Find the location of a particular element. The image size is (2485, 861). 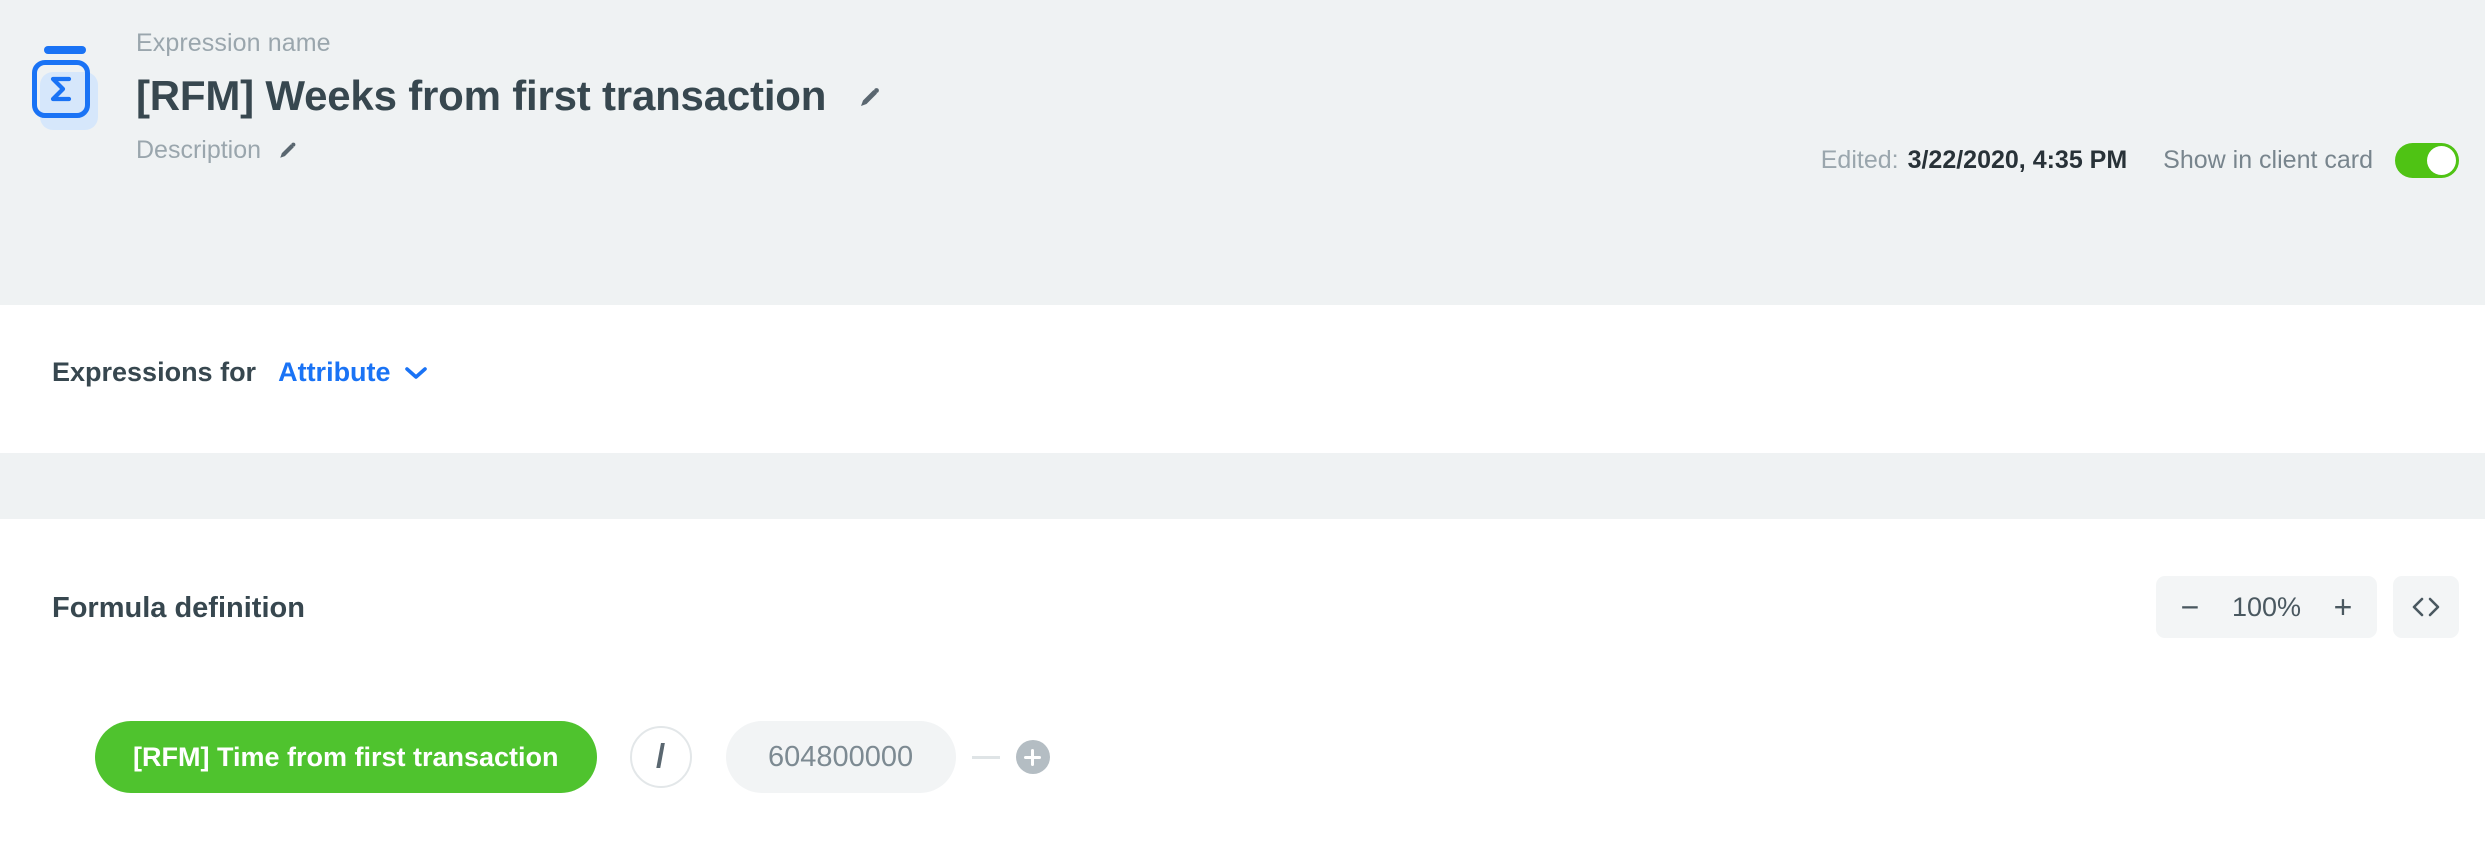

edited-timestamp: 3/22/2020, 4:35 PM is located at coordinates (2017, 159).